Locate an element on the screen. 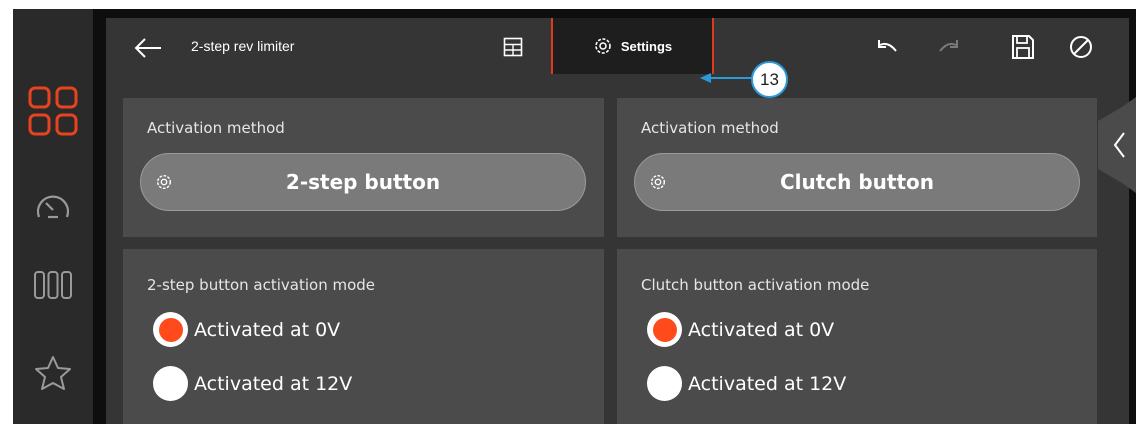 This screenshot has width=1136, height=424. star-icon is located at coordinates (53, 373).